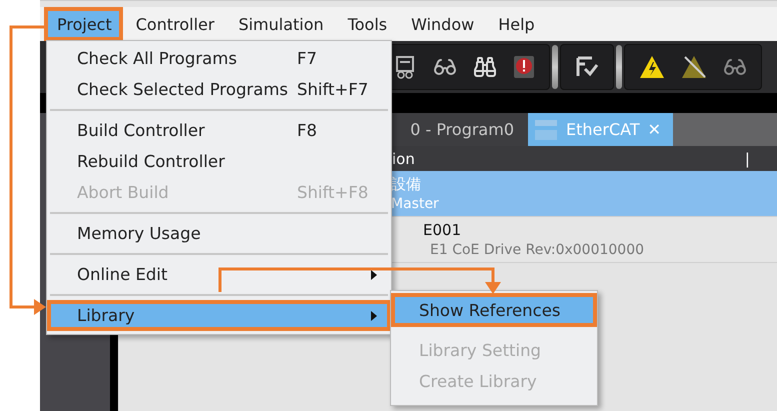 The width and height of the screenshot is (777, 411). I want to click on menu-bar-item: Window, so click(442, 24).